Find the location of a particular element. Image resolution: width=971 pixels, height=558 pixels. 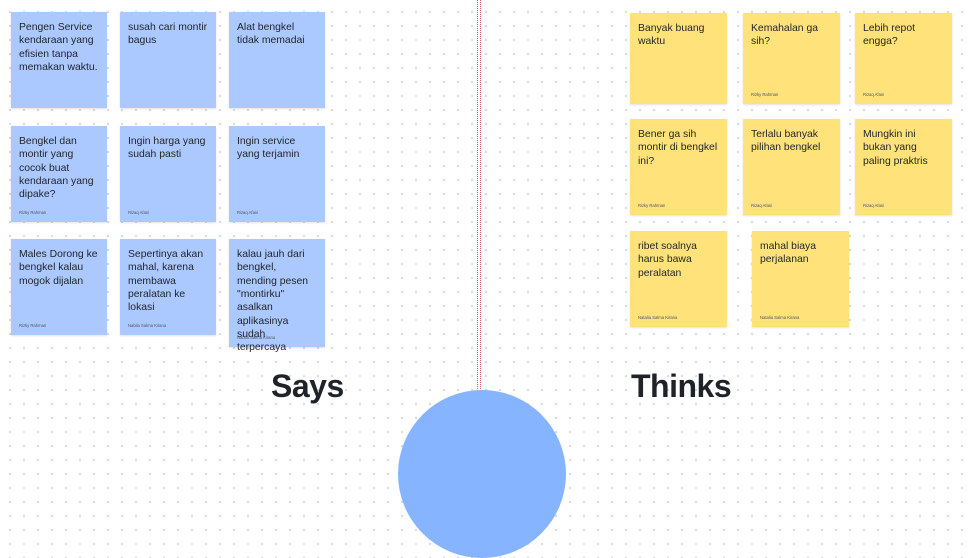

note-text: Bener ga sih montir di bengkel ini? is located at coordinates (678, 148).